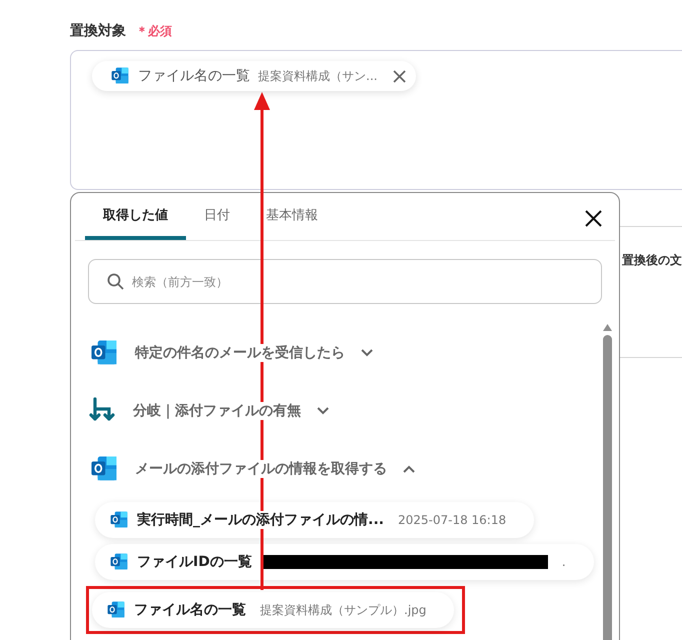  I want to click on close-icon, so click(399, 76).